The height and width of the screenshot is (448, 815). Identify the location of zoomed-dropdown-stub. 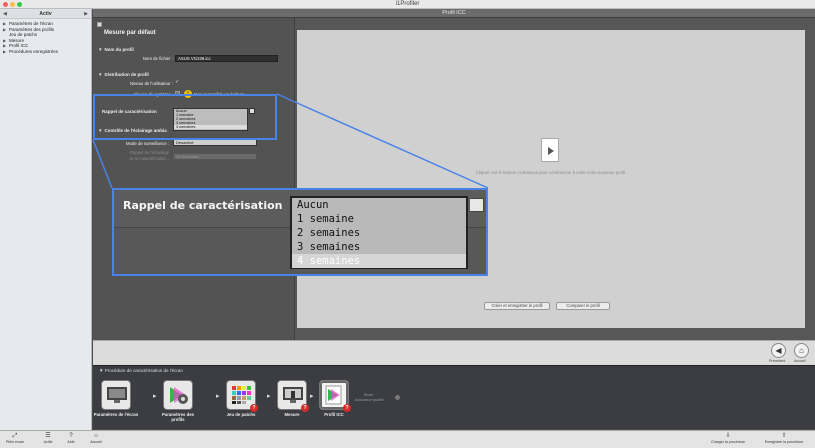
(477, 205).